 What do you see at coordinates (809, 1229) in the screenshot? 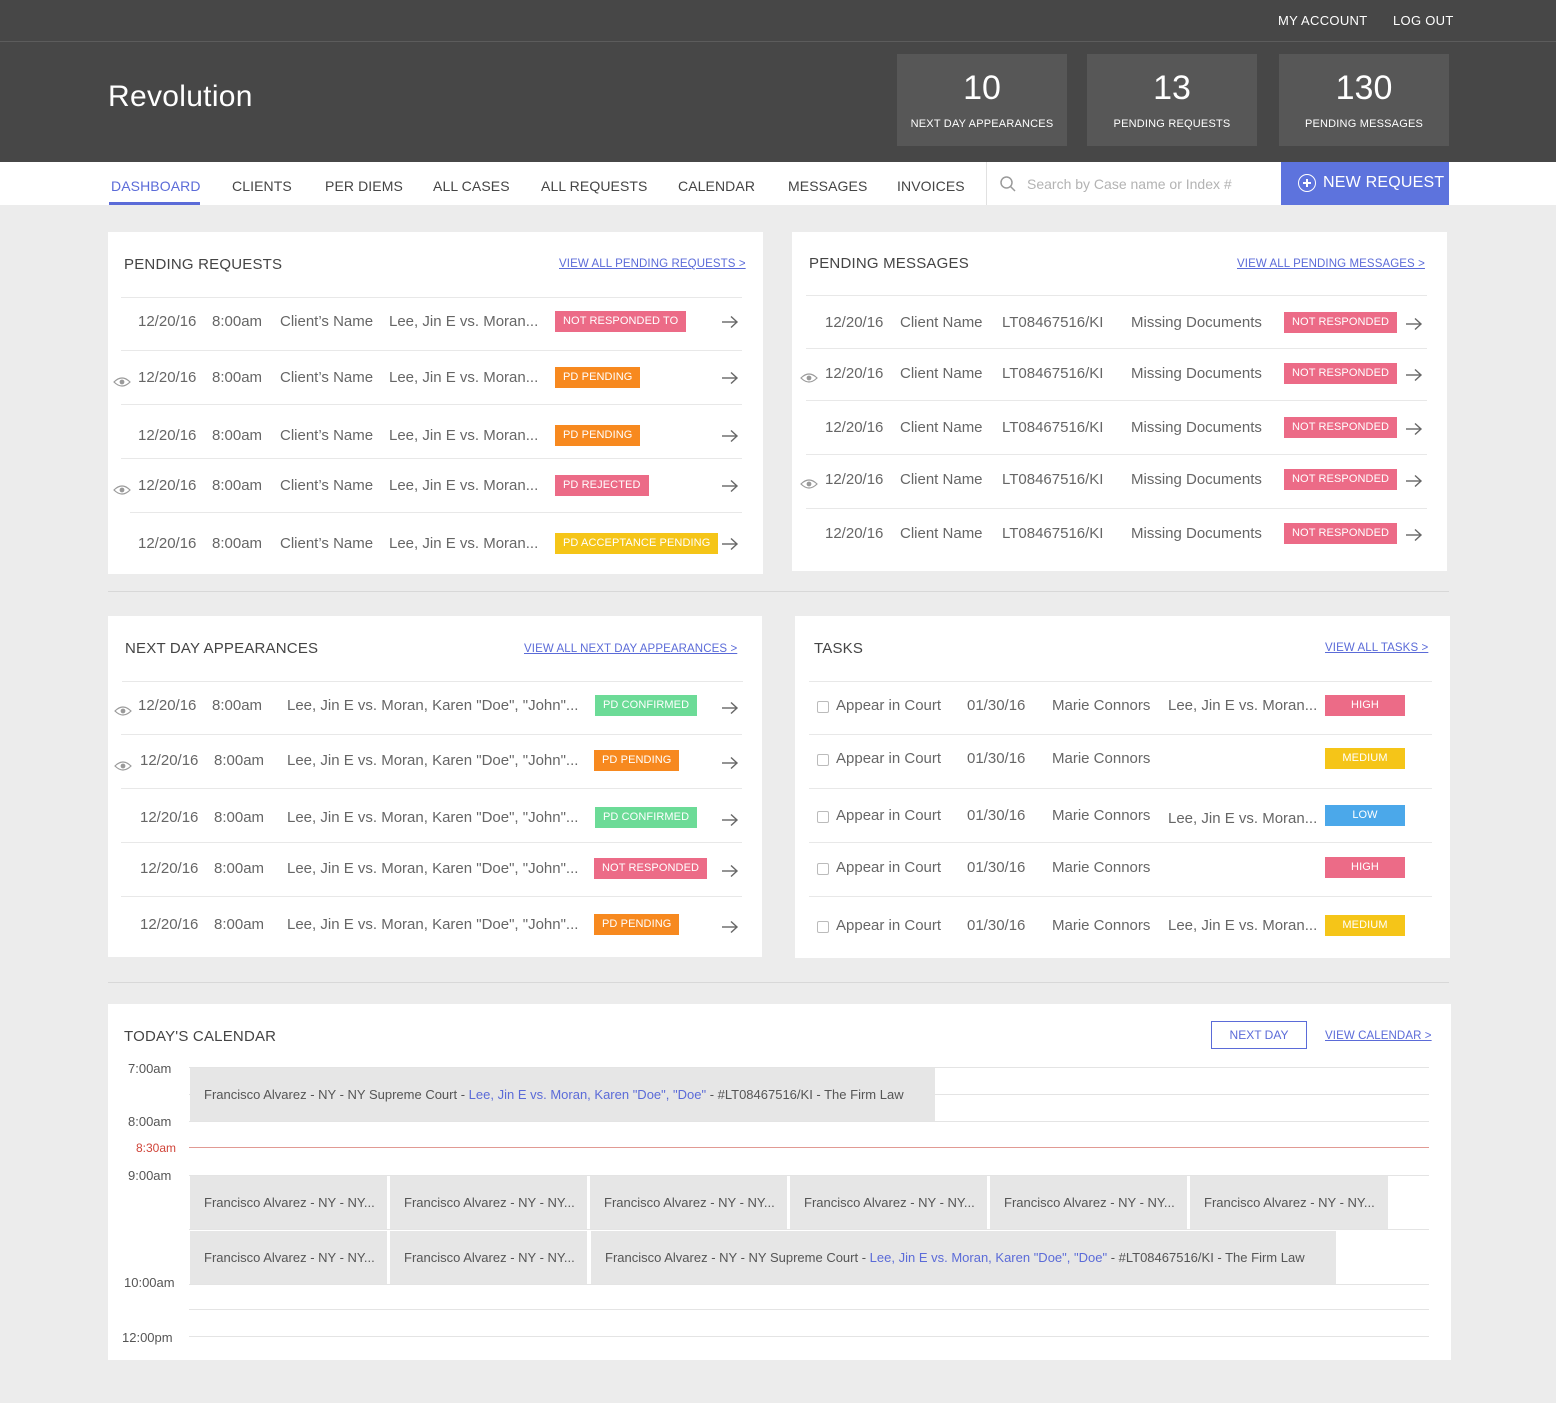
I see `hour-line` at bounding box center [809, 1229].